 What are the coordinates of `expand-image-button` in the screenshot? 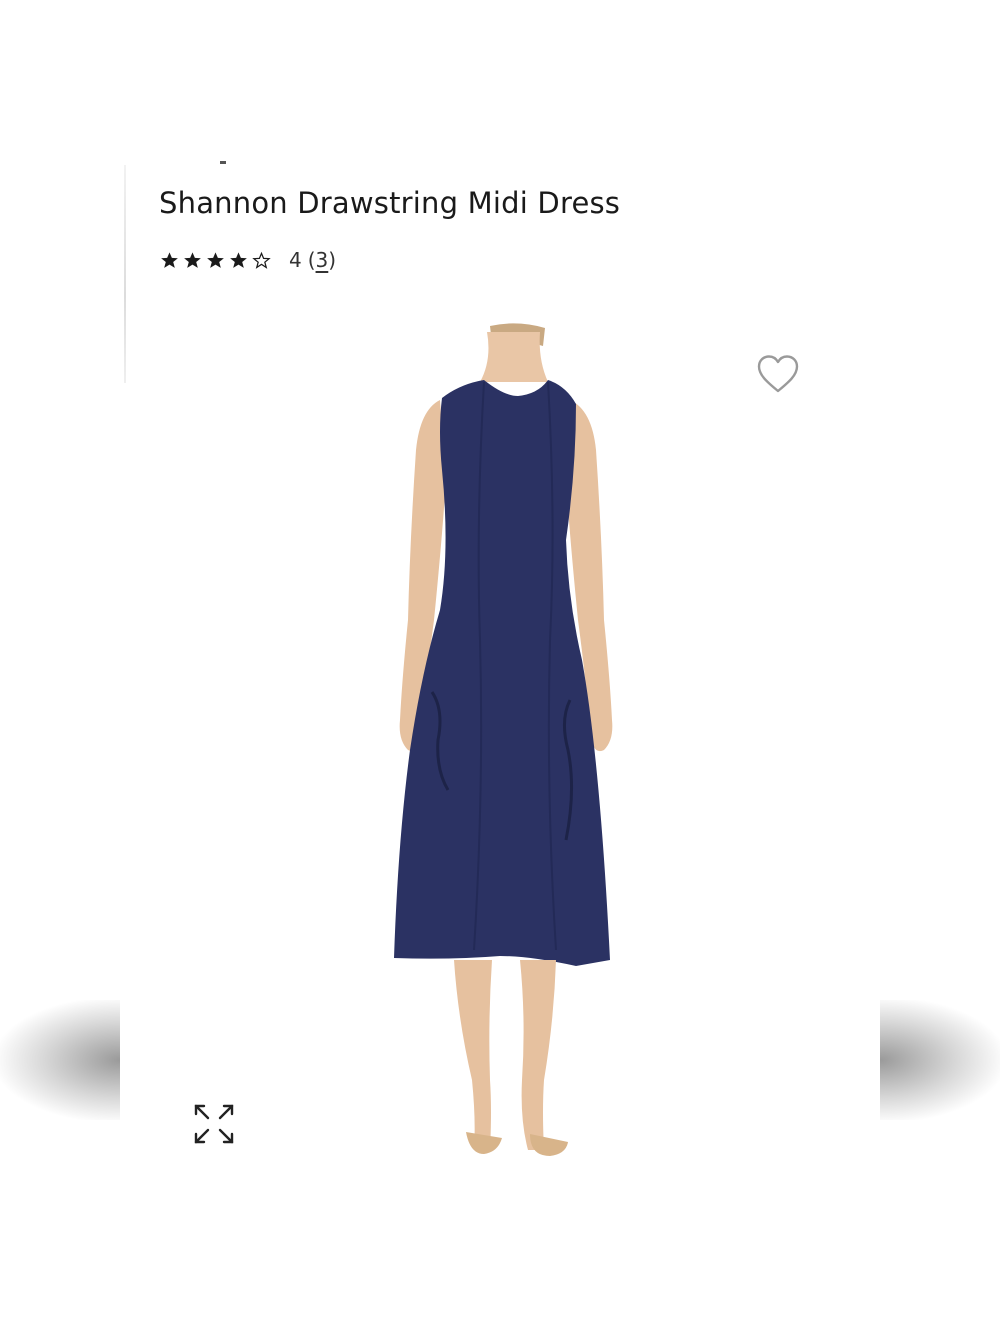 It's located at (214, 1124).